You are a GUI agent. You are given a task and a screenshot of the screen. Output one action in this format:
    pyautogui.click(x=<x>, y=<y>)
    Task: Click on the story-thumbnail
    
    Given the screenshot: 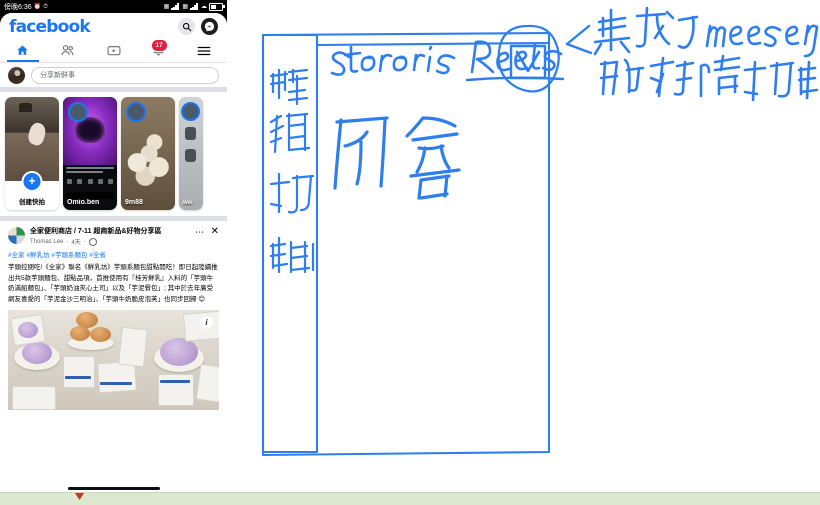 What is the action you would take?
    pyautogui.click(x=32, y=139)
    